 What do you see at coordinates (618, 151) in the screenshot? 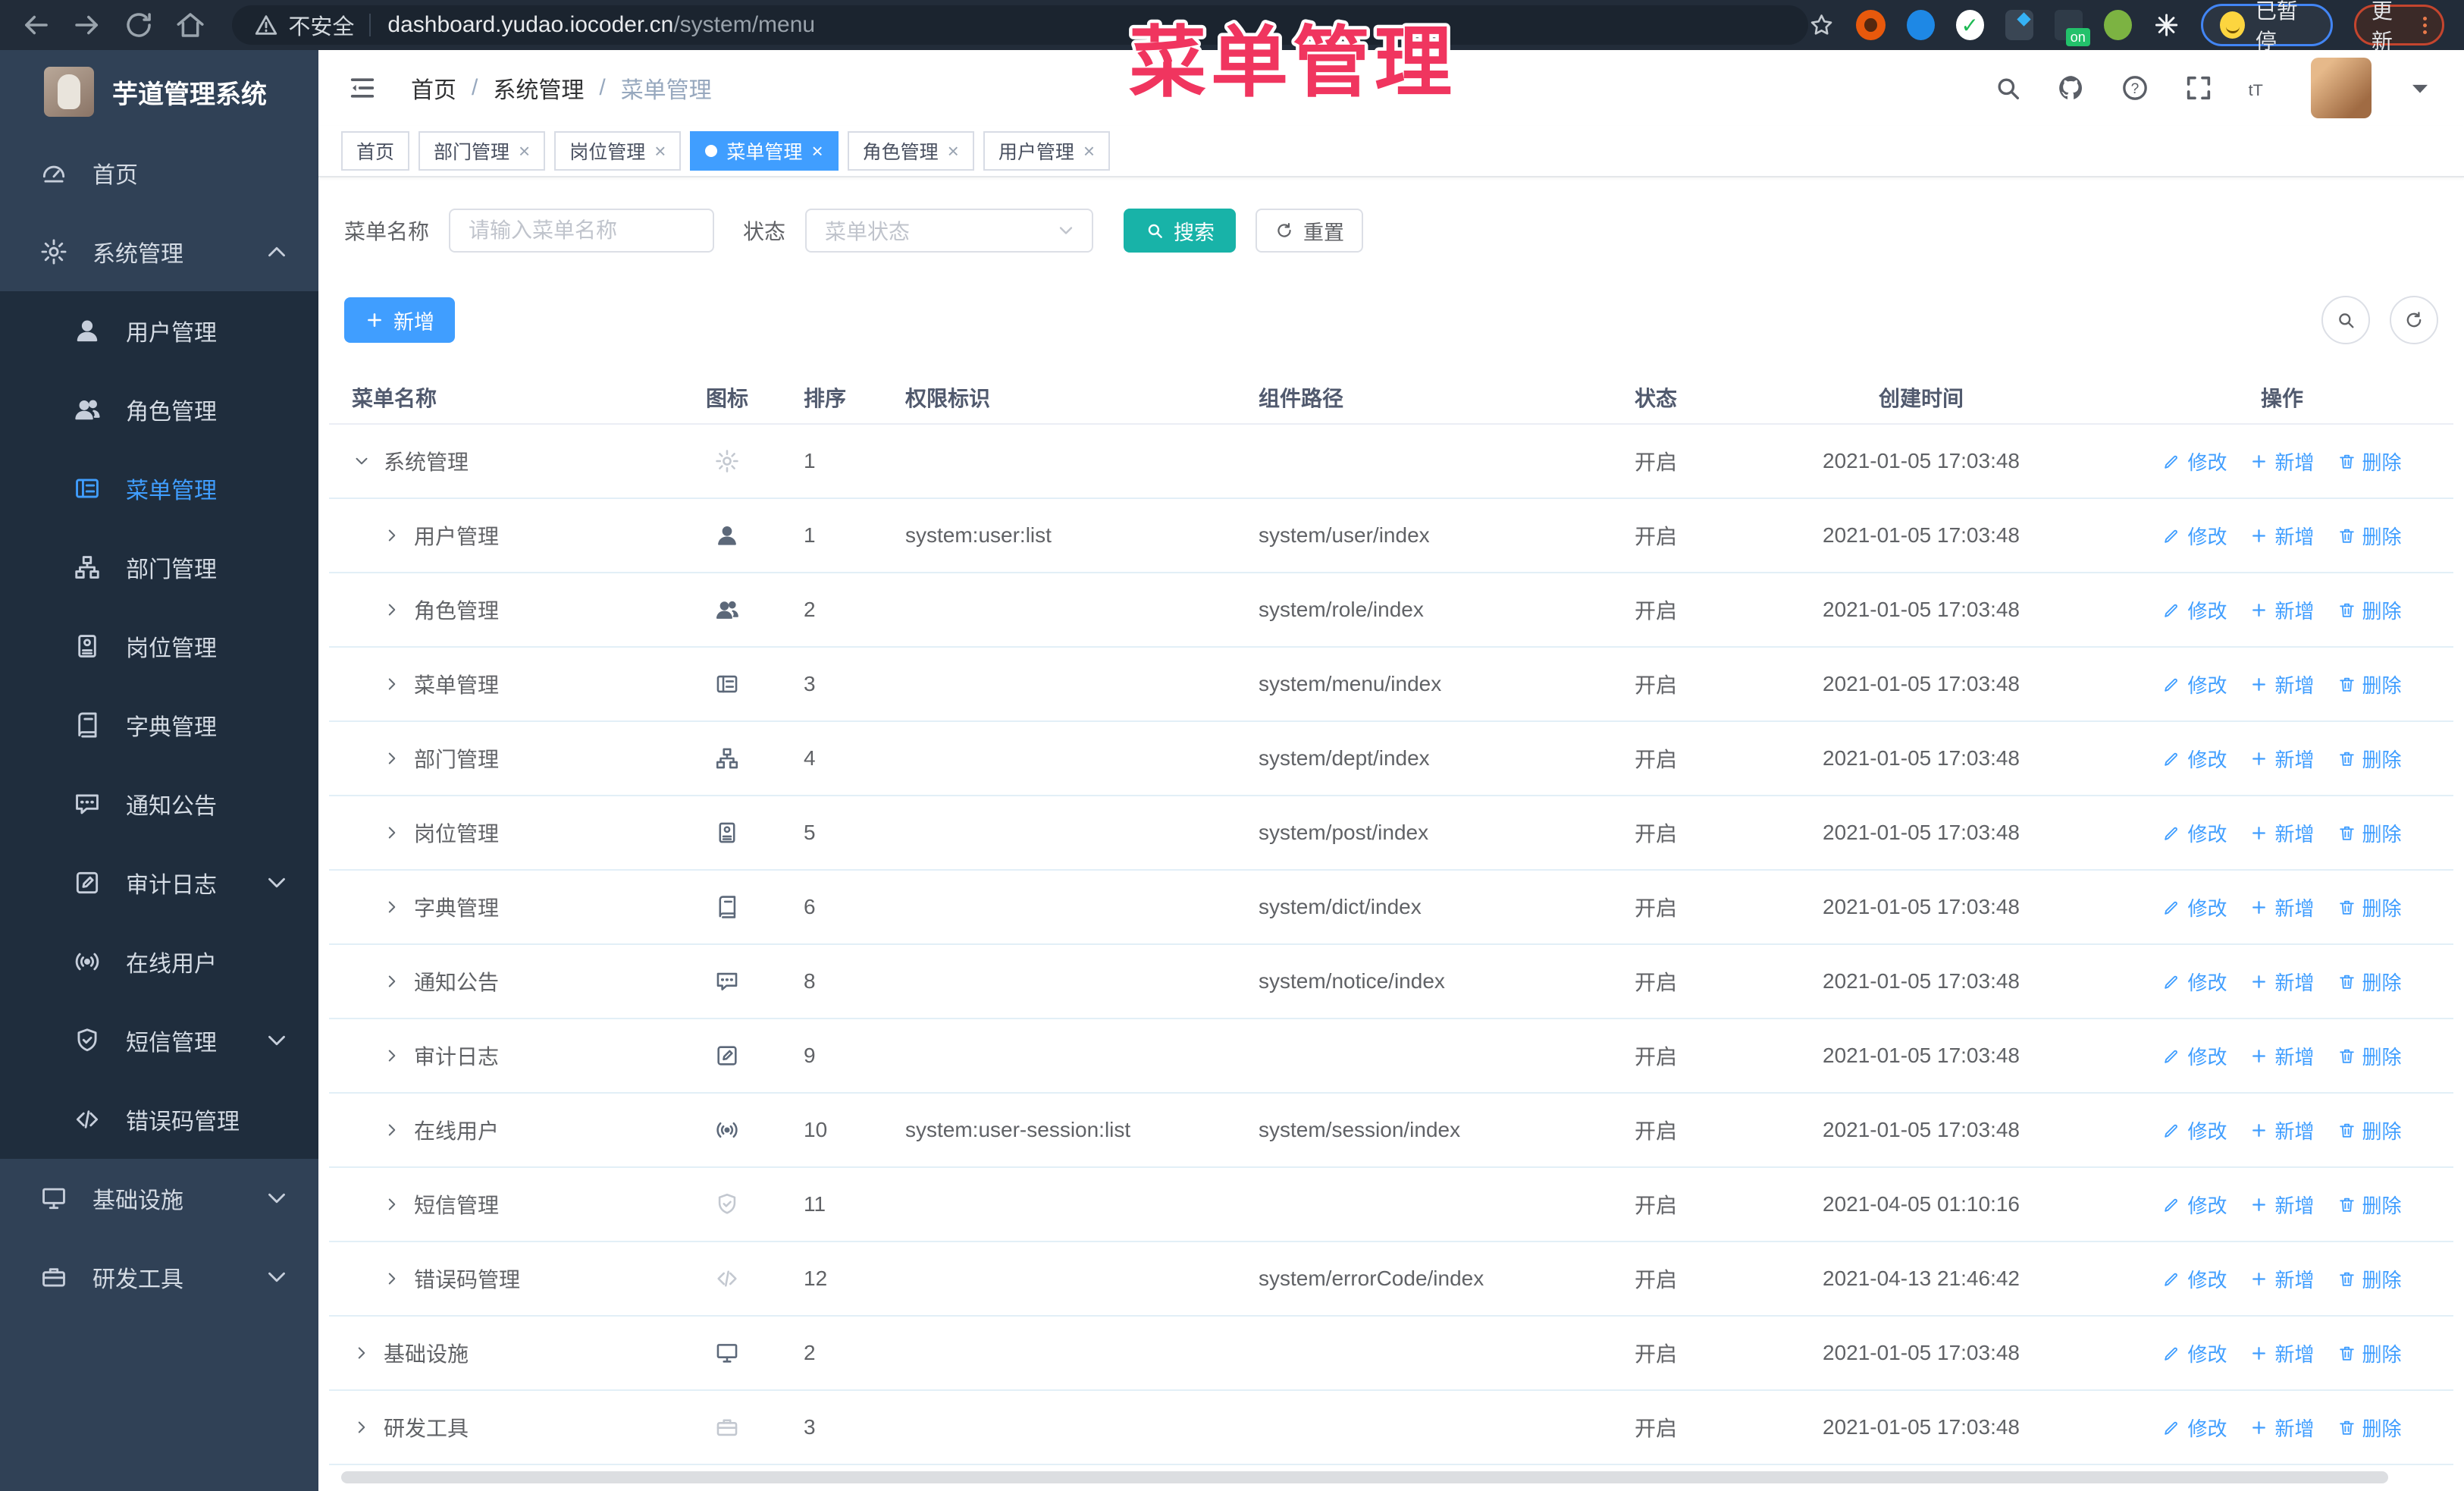
I see `tab-post-management: 岗位管理 ×` at bounding box center [618, 151].